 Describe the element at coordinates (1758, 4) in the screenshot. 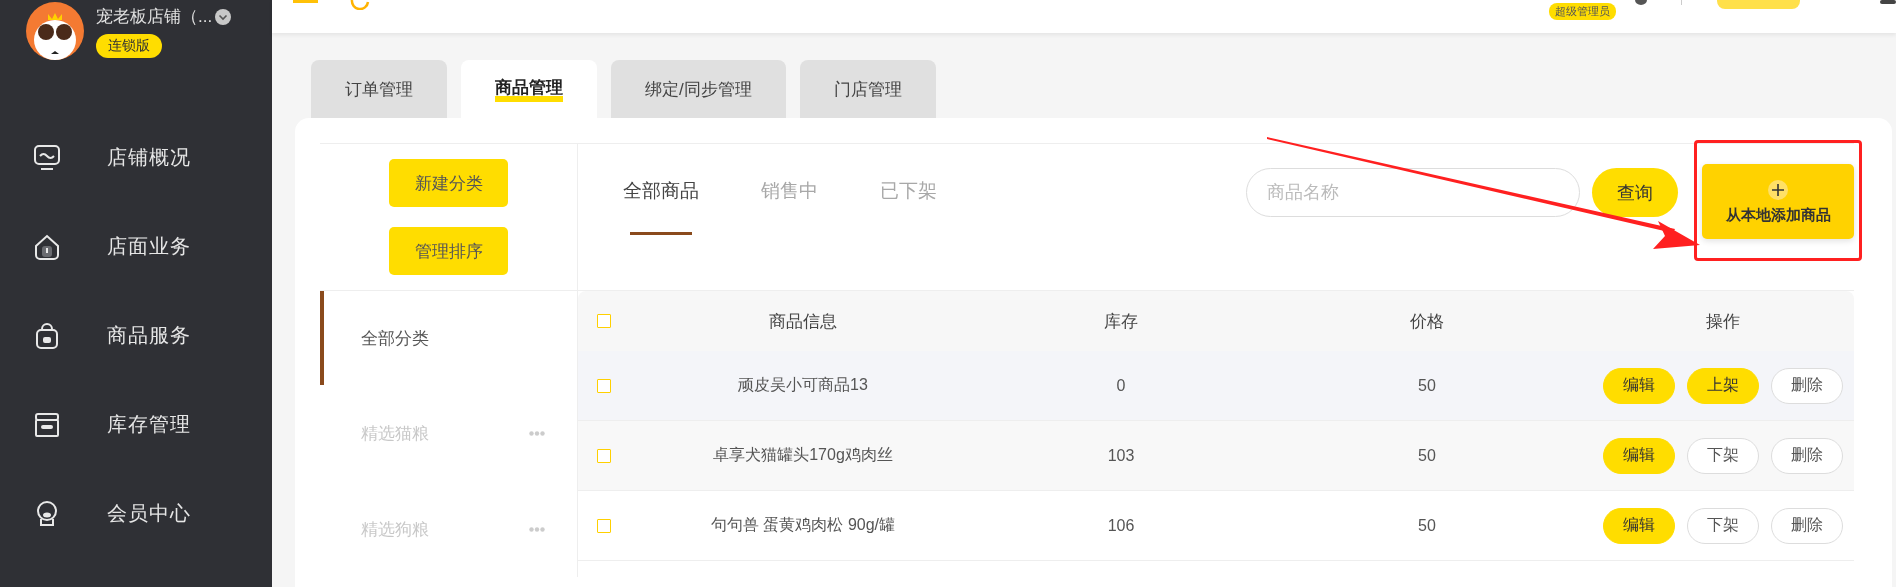

I see `upgrade-button` at that location.